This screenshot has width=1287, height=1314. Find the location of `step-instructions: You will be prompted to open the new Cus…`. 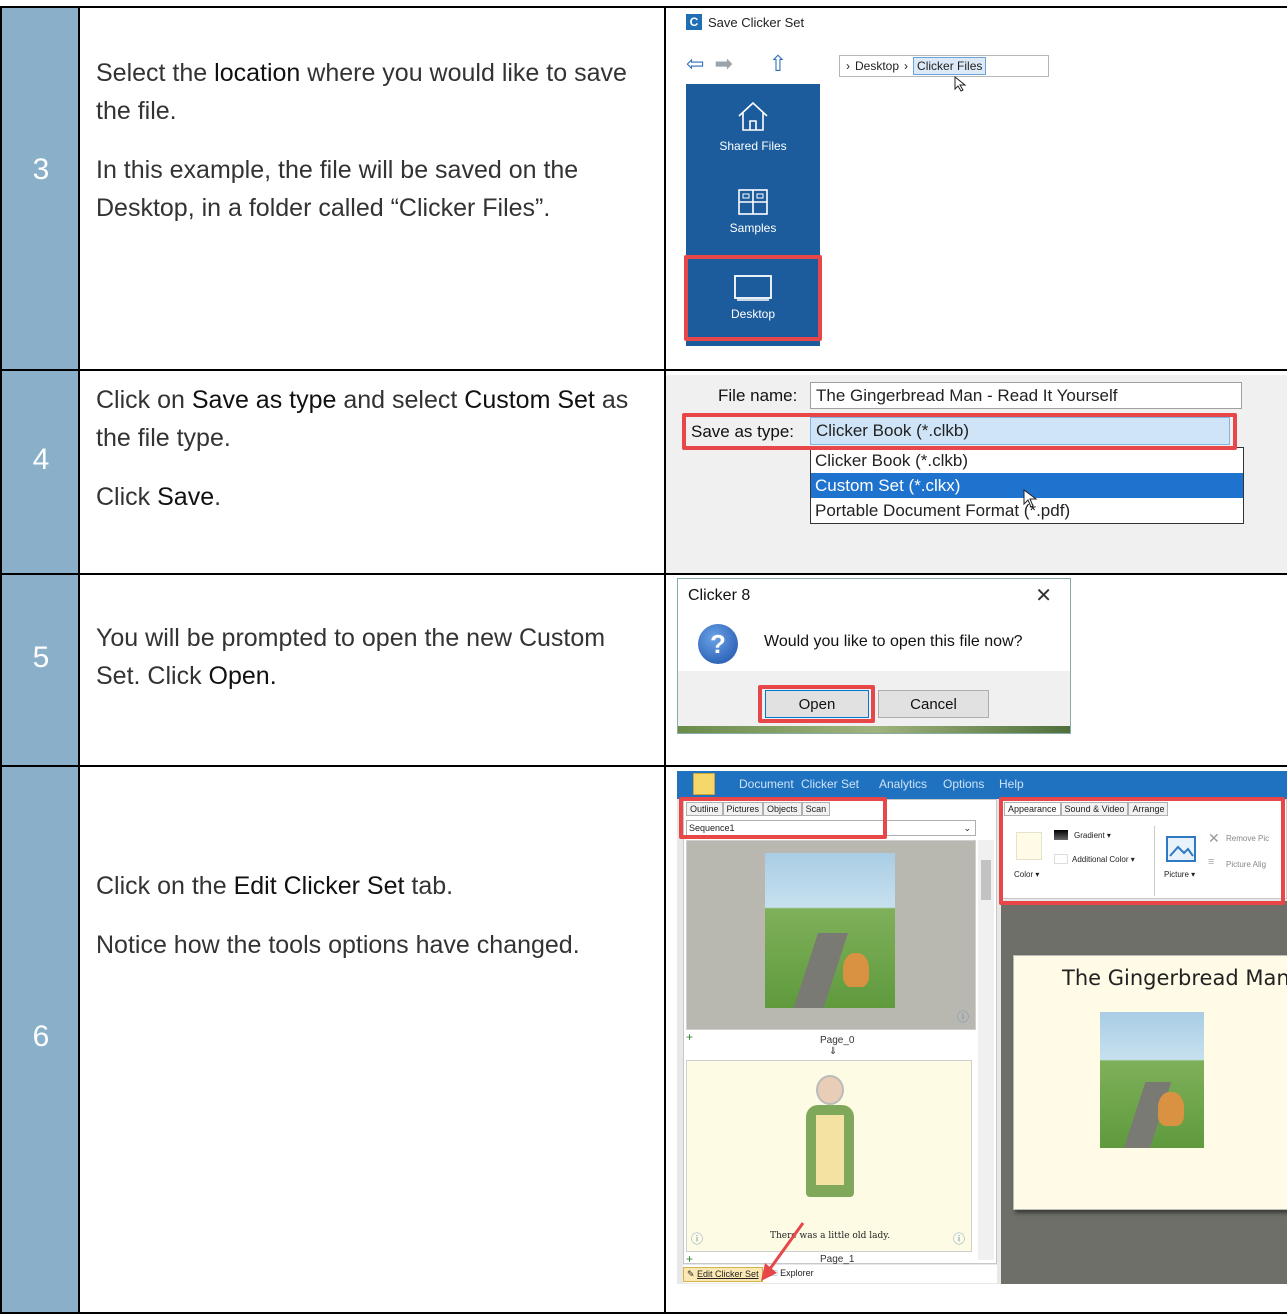

step-instructions: You will be prompted to open the new Cus… is located at coordinates (366, 667).